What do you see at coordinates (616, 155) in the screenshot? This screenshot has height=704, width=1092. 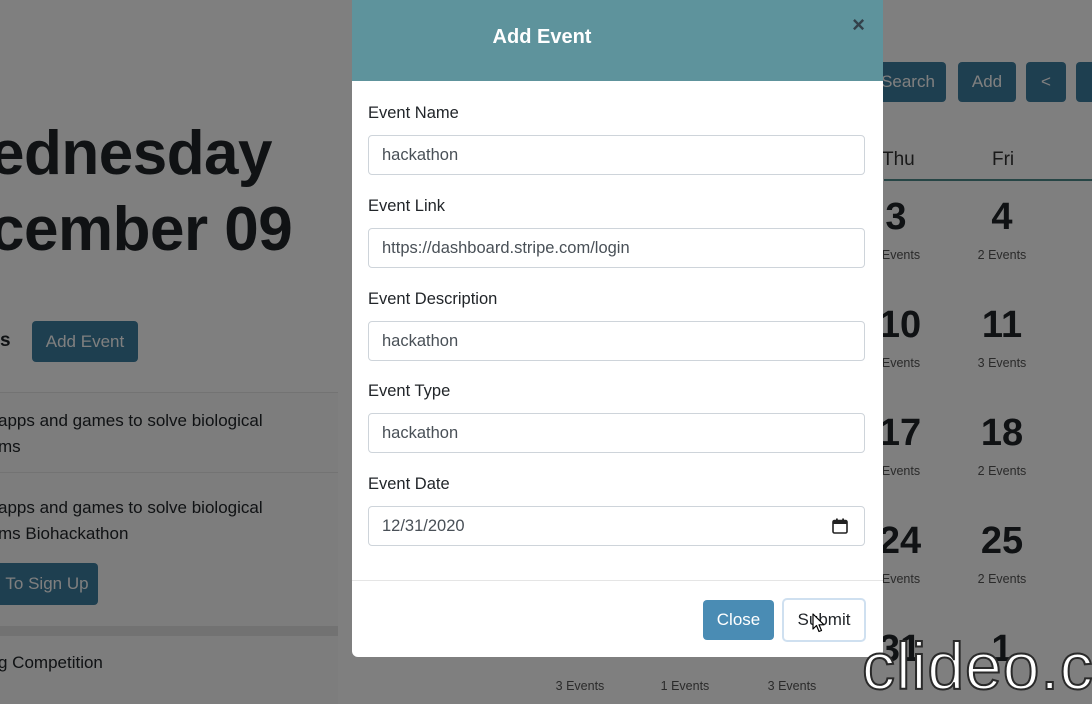 I see `event-name-input` at bounding box center [616, 155].